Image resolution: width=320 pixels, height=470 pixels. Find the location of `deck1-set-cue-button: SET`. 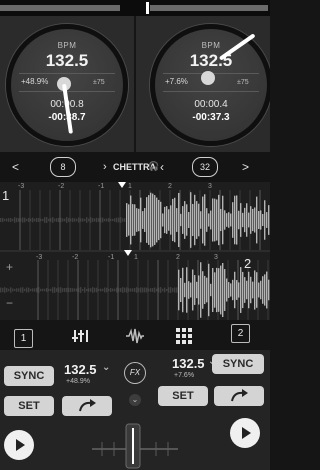

deck1-set-cue-button: SET is located at coordinates (29, 406).